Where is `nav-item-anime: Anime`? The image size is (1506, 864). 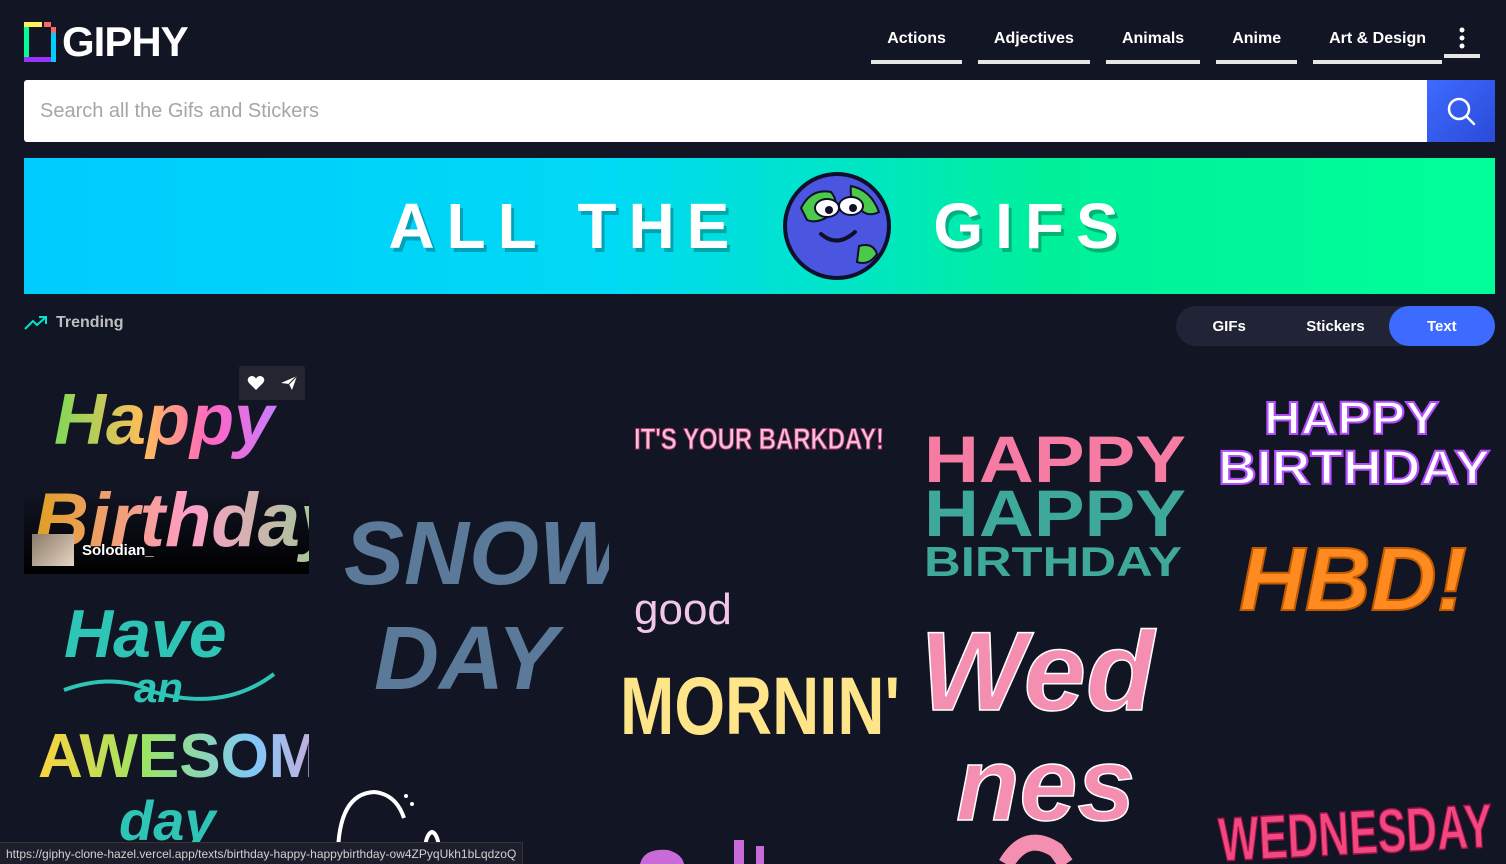
nav-item-anime: Anime is located at coordinates (1257, 43).